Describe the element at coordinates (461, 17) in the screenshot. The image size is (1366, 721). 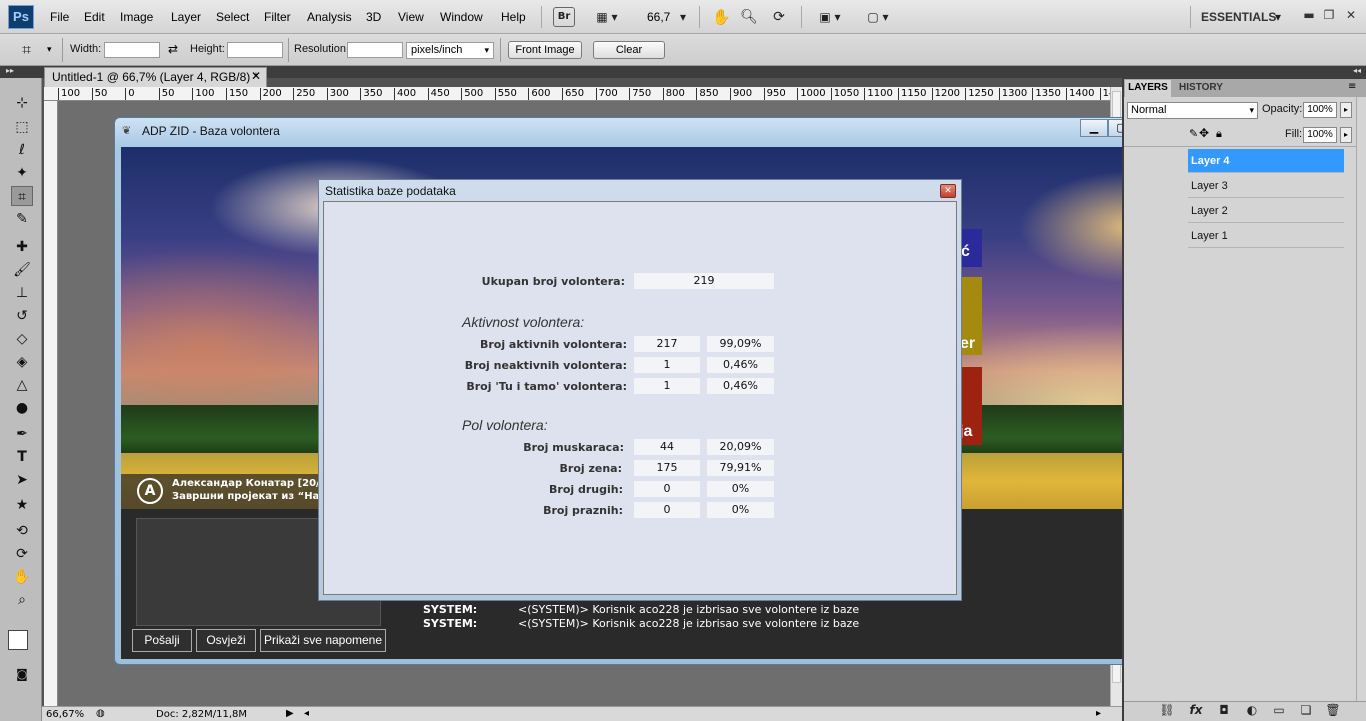
I see `menu-window: Window` at that location.